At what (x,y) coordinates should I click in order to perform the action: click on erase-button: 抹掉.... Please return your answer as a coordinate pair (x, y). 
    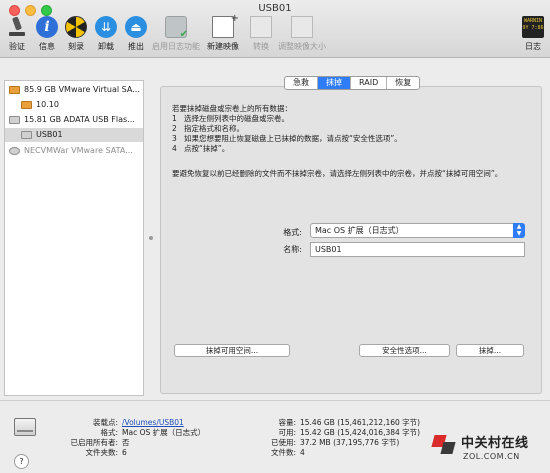
    Looking at the image, I should click on (490, 350).